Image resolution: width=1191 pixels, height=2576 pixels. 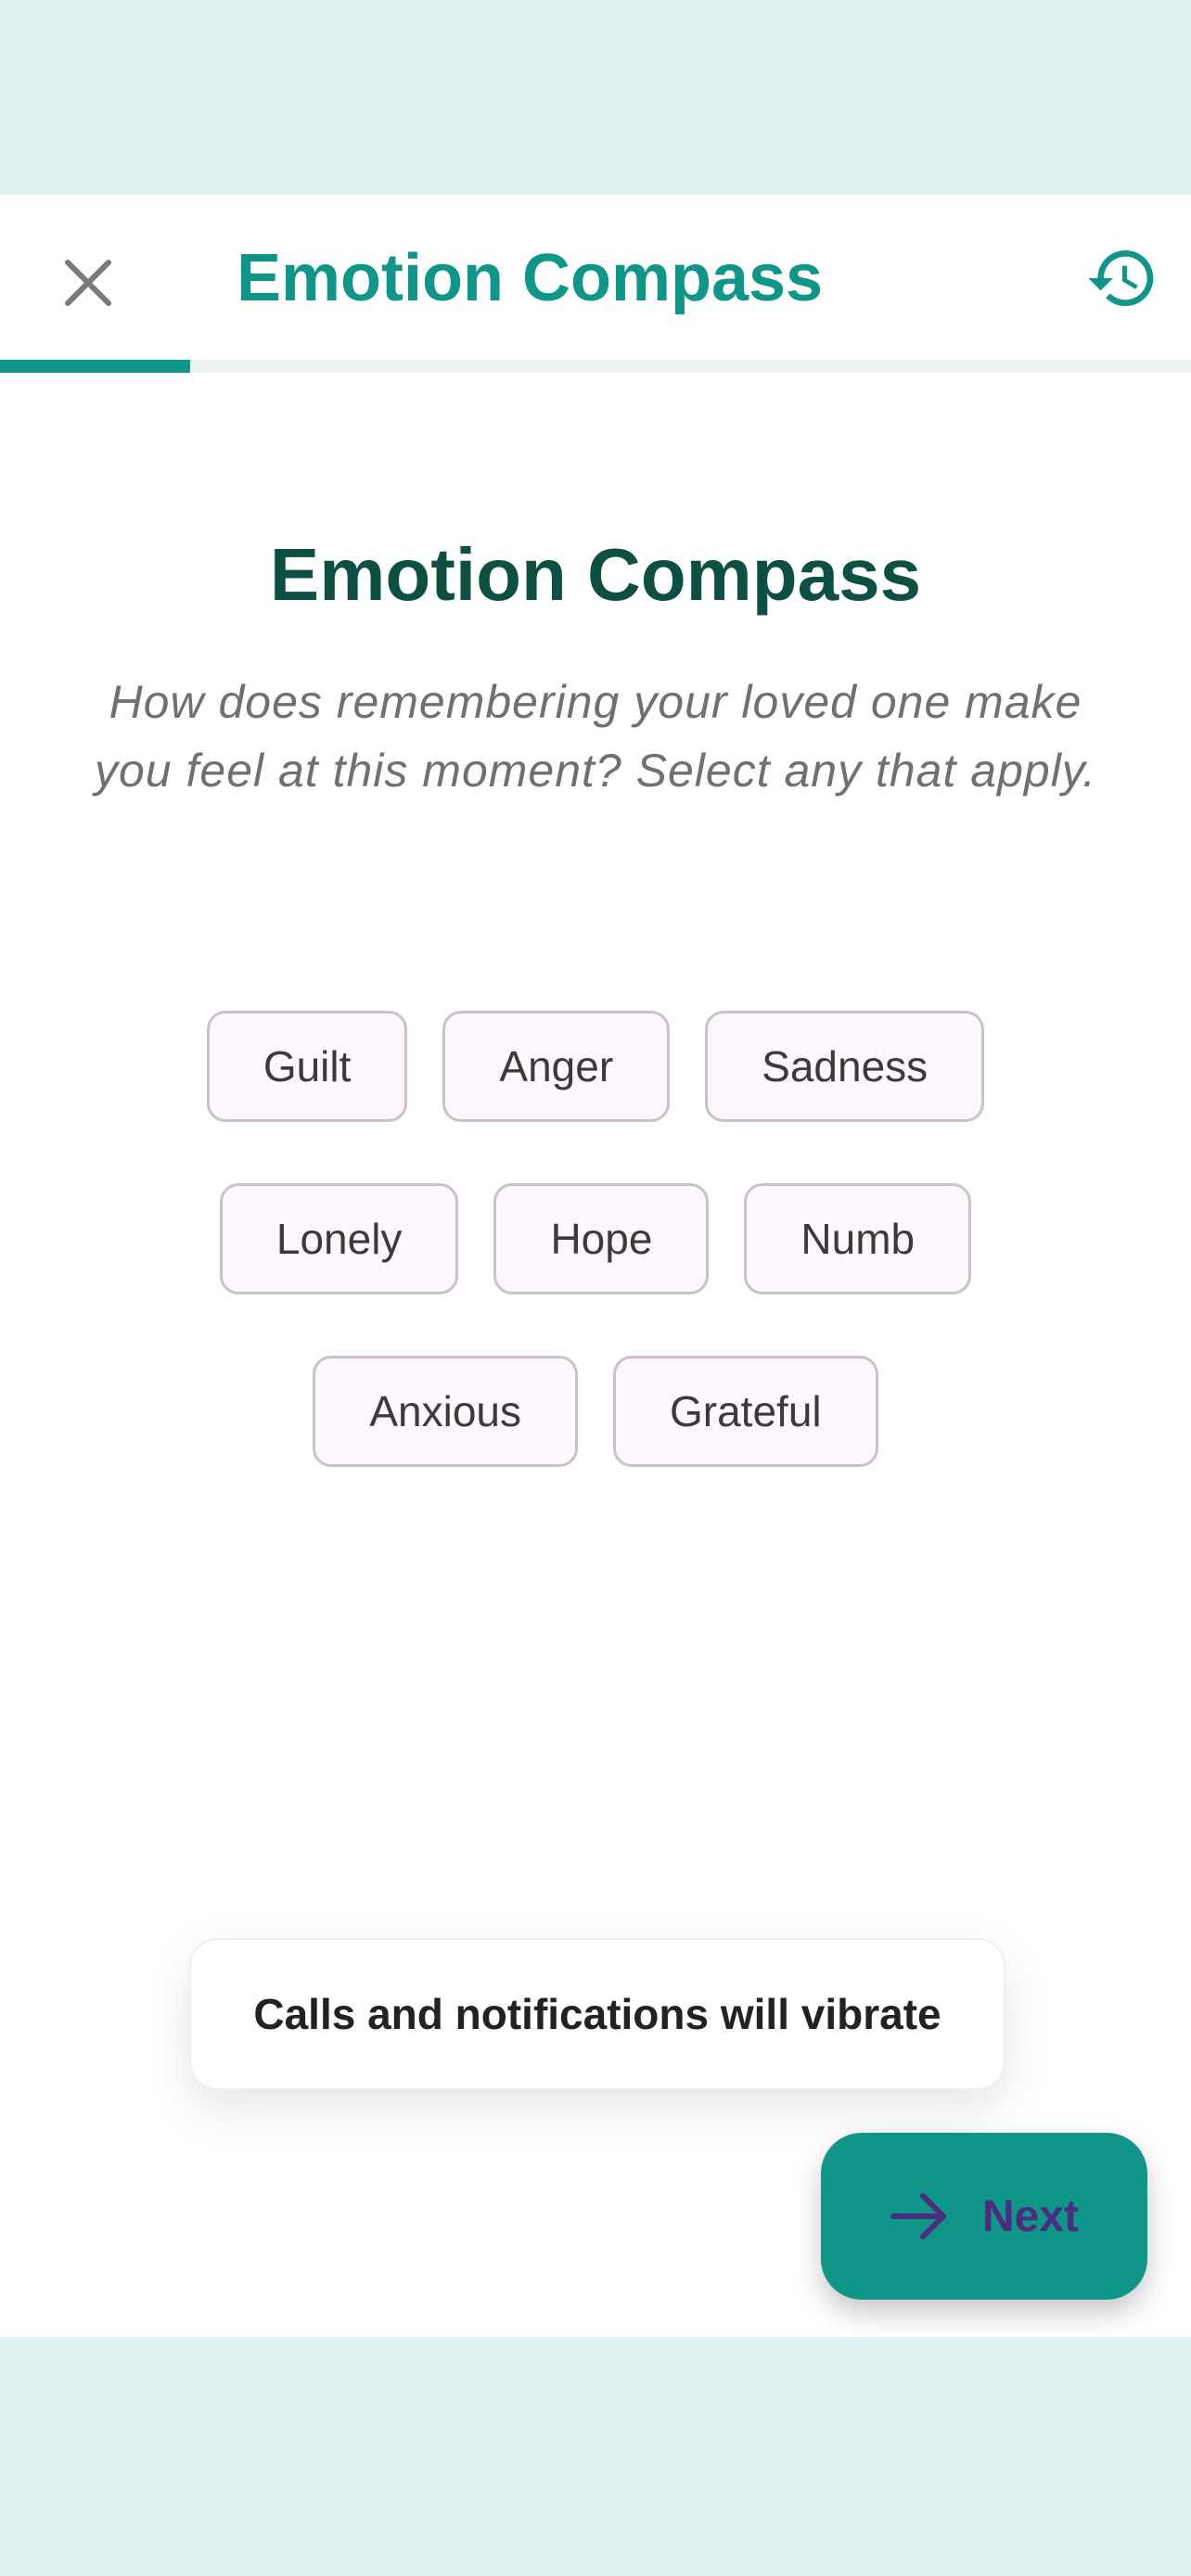 I want to click on history-button, so click(x=1122, y=278).